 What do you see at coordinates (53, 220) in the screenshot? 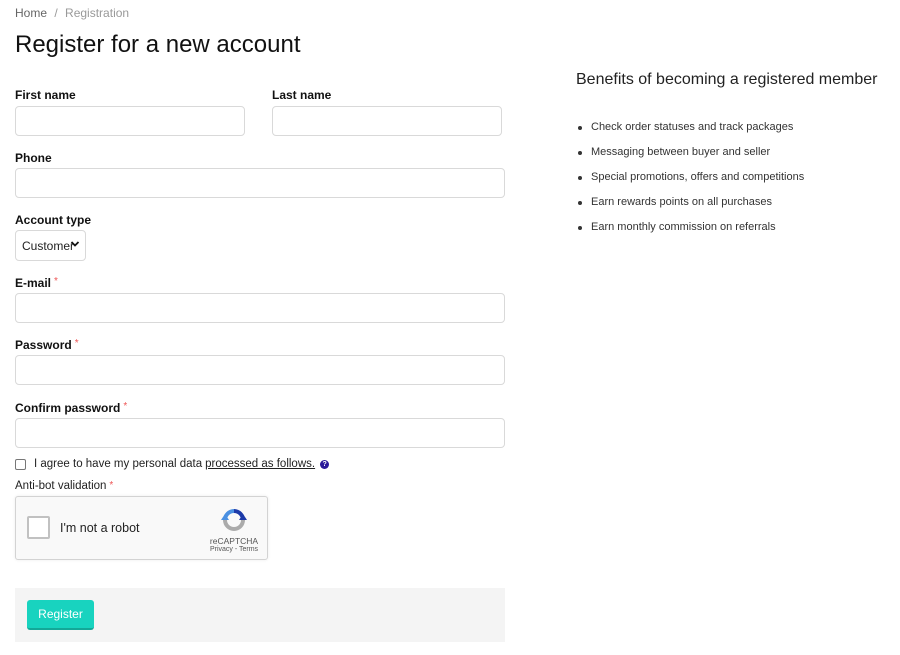
I see `account-type-label: Account type` at bounding box center [53, 220].